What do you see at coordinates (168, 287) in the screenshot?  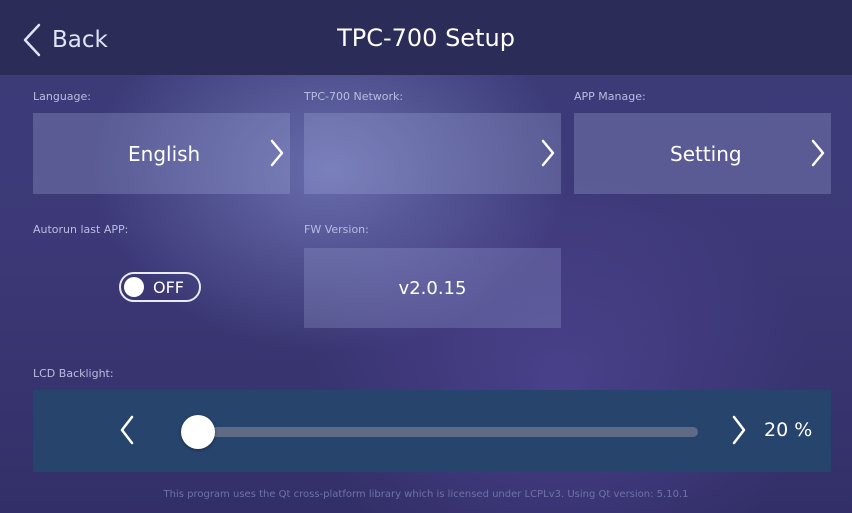 I see `toggle-state: OFF` at bounding box center [168, 287].